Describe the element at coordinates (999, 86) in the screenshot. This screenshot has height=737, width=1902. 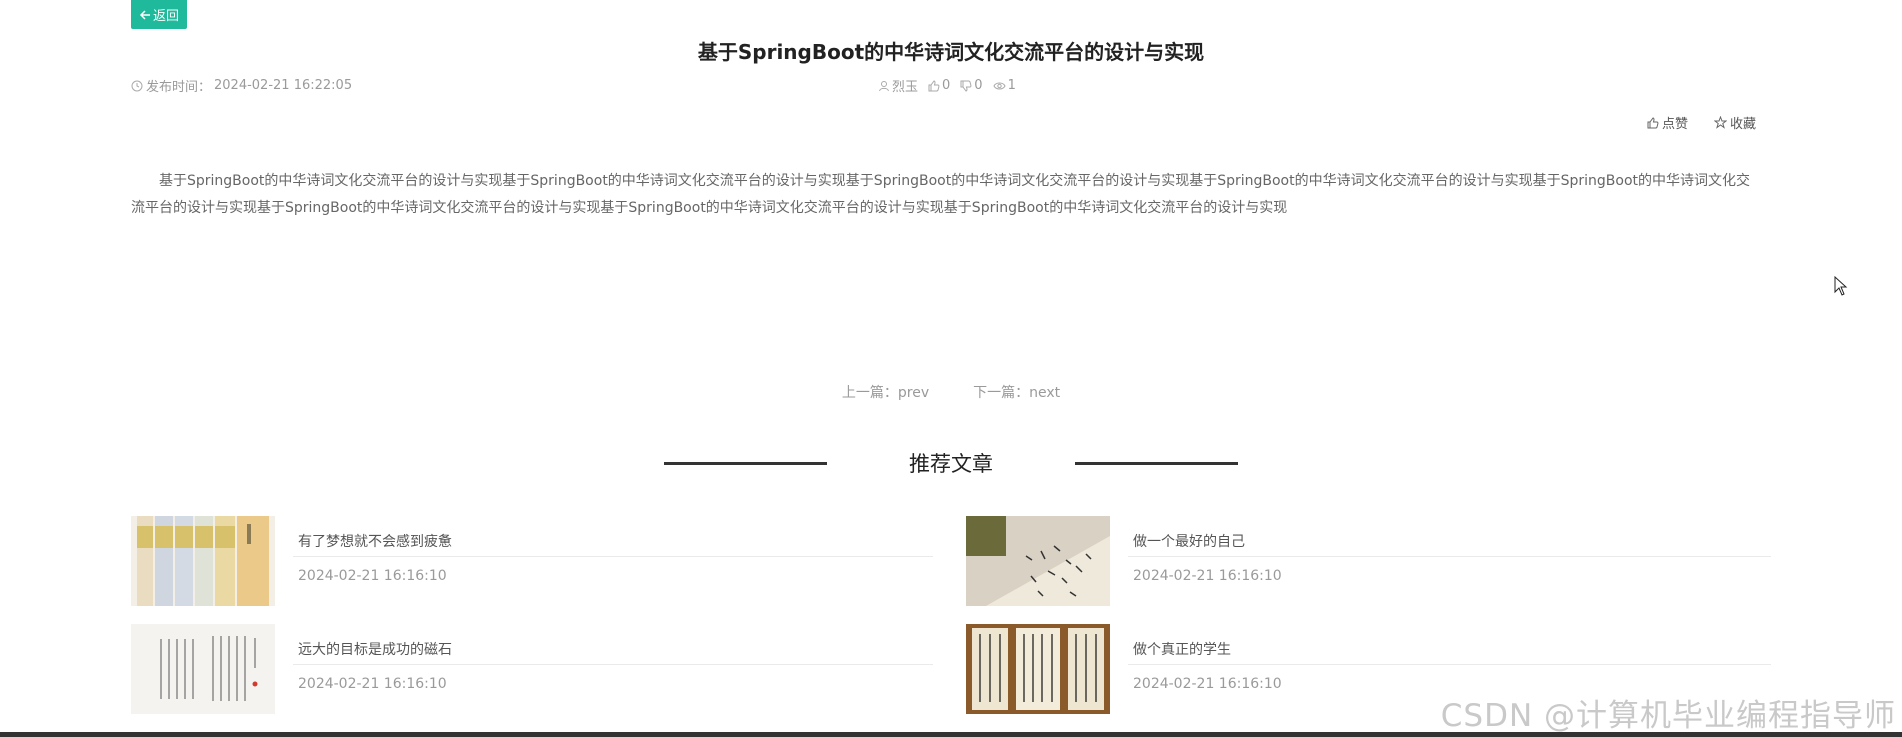
I see `eye-icon` at that location.